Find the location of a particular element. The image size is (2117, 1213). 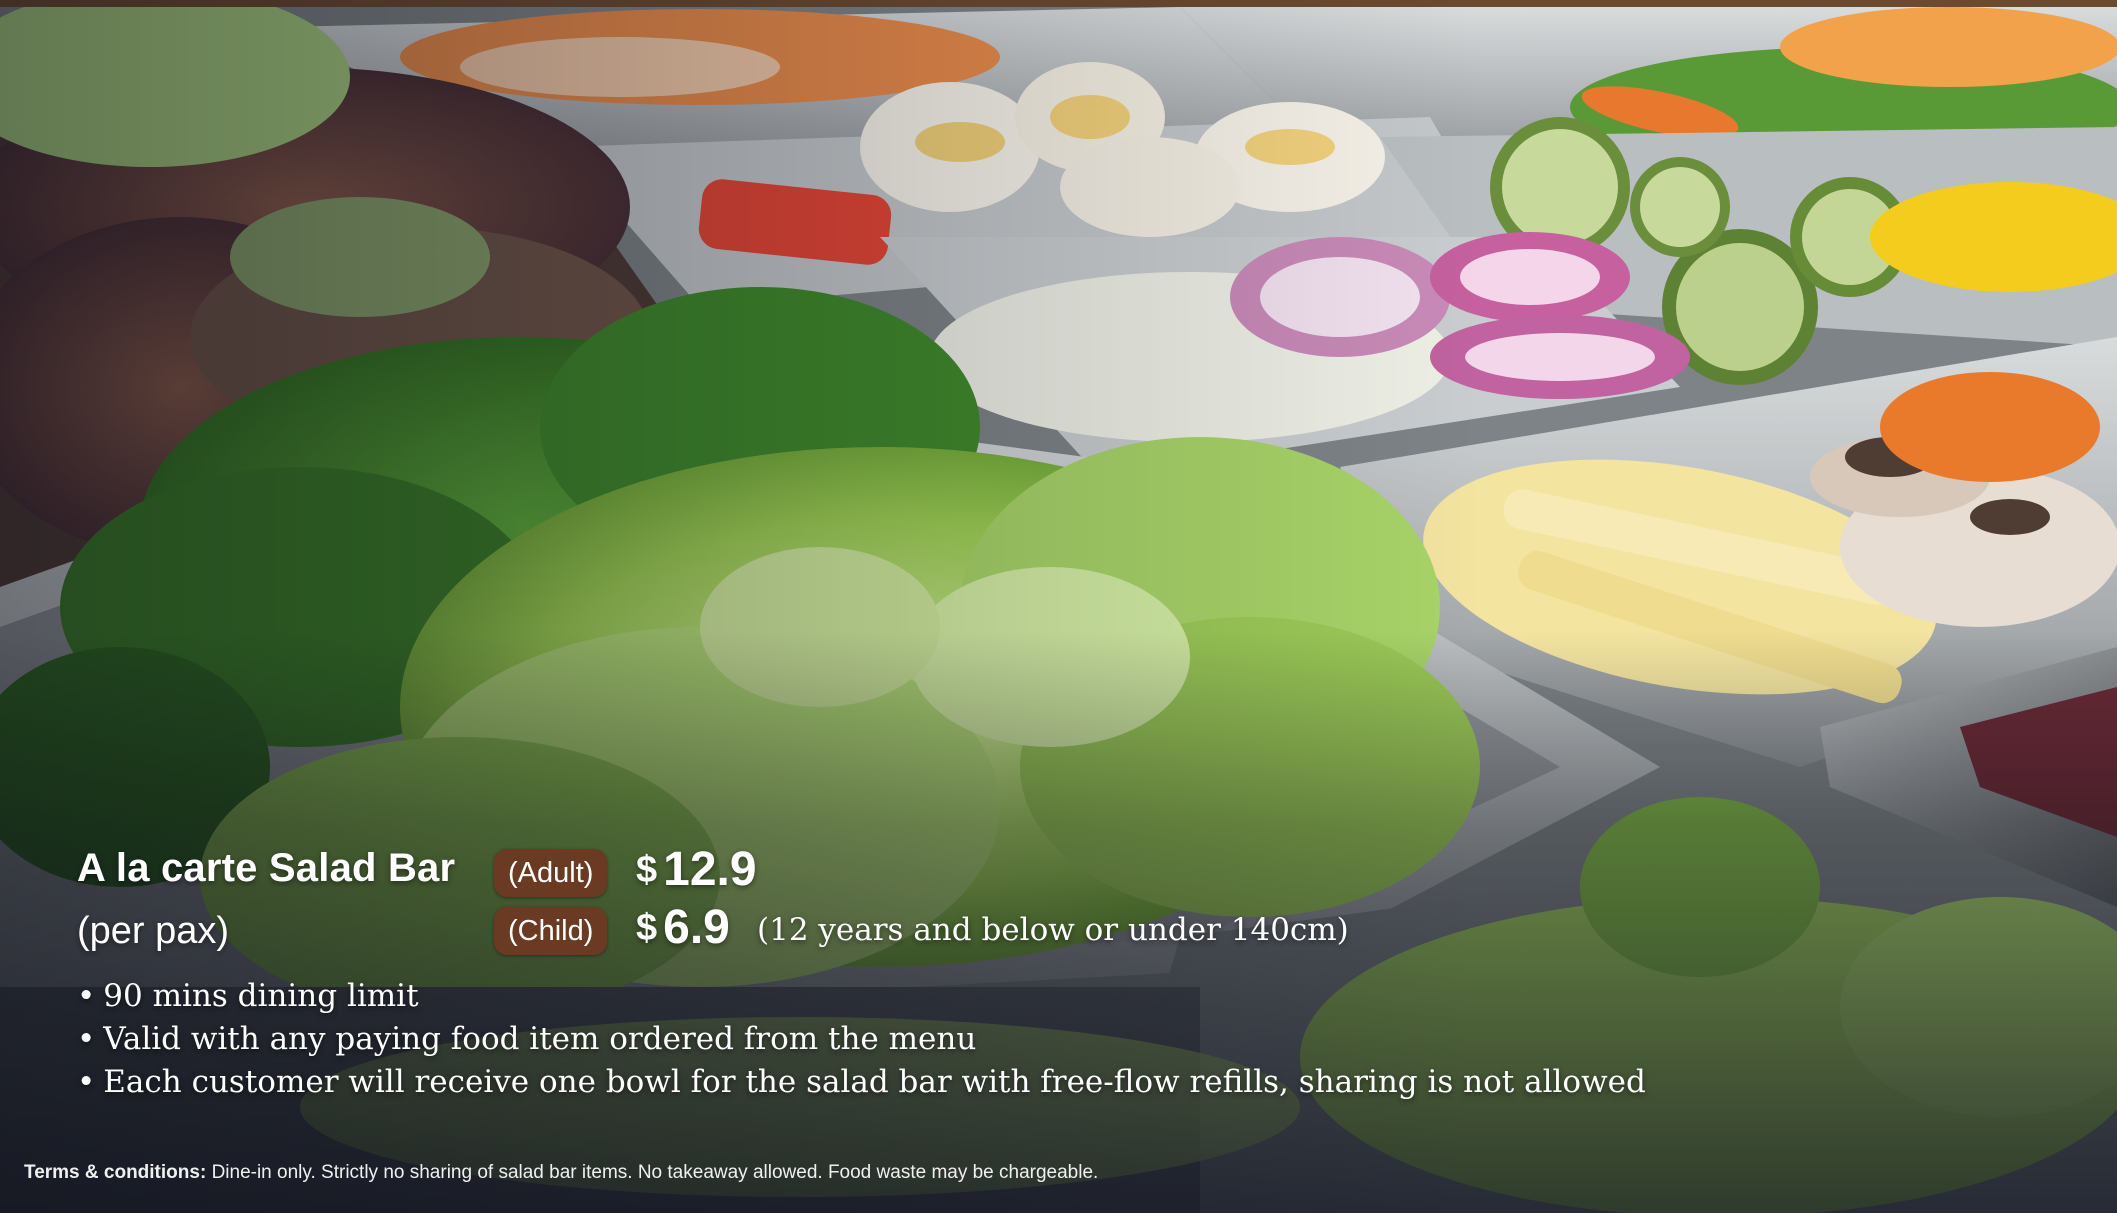

child-price: $6.9 is located at coordinates (683, 927).